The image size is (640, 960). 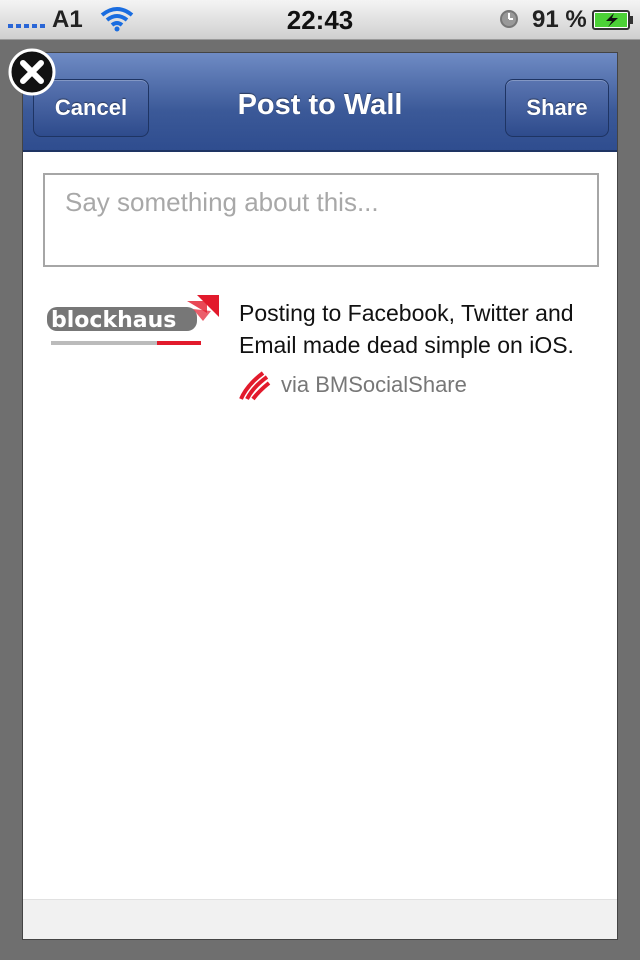 I want to click on blockhaus-logo: blockhaus, so click(x=133, y=320).